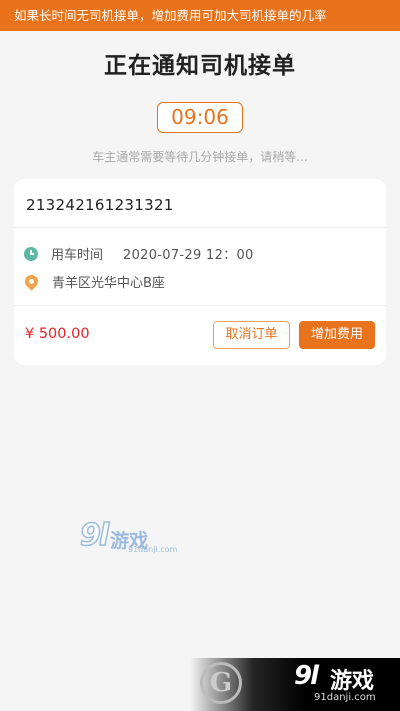 Image resolution: width=400 pixels, height=711 pixels. I want to click on watermark-number: 9l, so click(94, 535).